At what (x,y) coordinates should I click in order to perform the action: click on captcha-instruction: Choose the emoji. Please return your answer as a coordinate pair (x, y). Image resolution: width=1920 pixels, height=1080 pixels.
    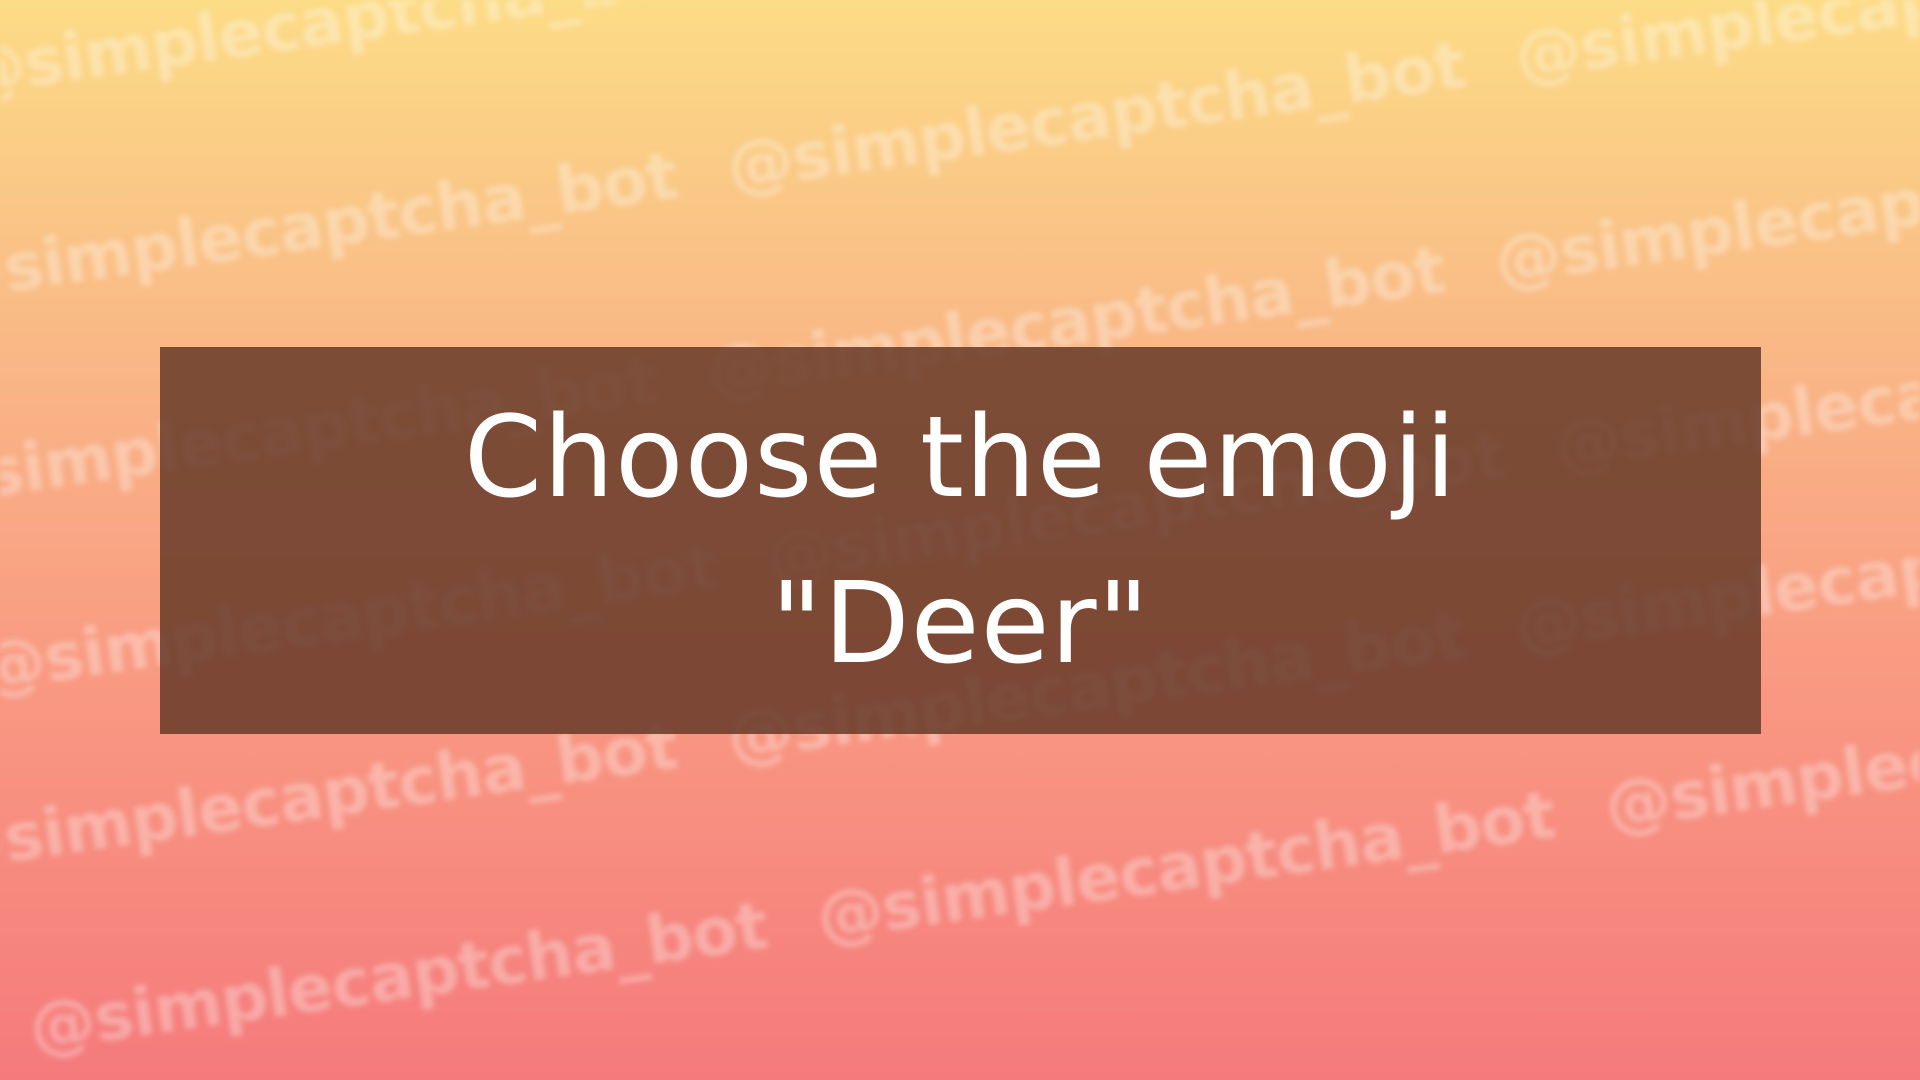
    Looking at the image, I should click on (960, 457).